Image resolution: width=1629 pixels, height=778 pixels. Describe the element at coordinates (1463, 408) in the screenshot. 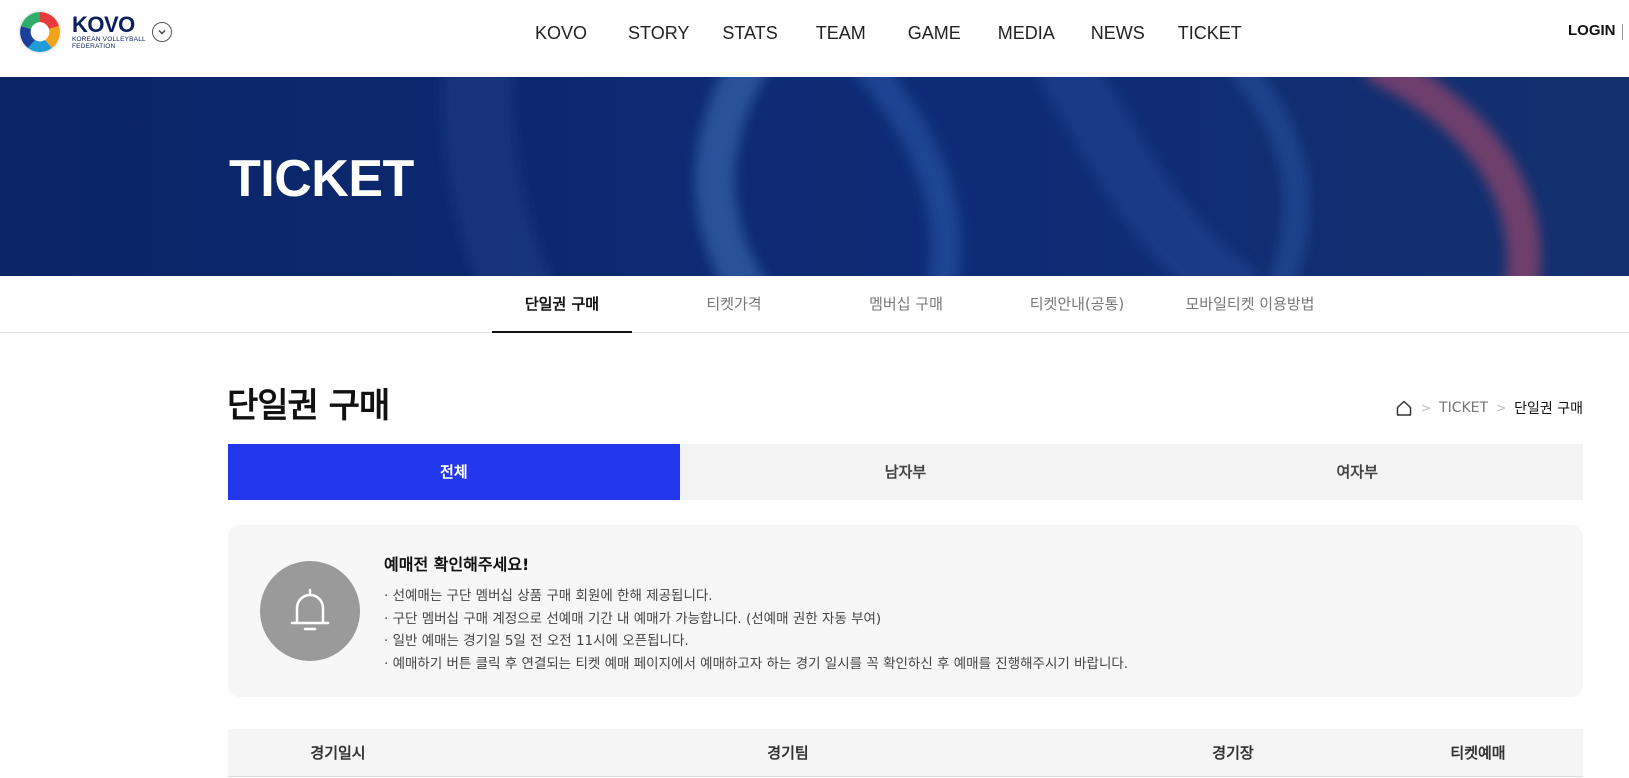

I see `breadcrumb-section: TICKET` at that location.